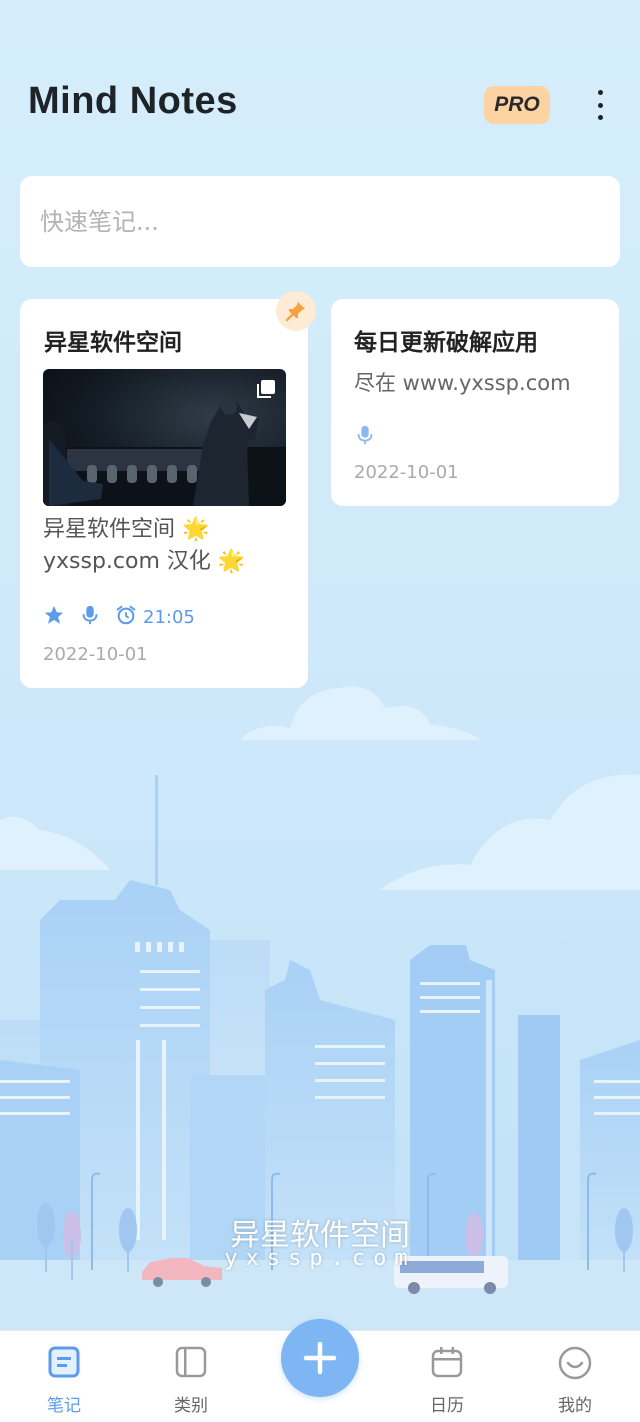 The width and height of the screenshot is (640, 1422). Describe the element at coordinates (168, 546) in the screenshot. I see `note-body: 异星软件空间 🌟 yxssp.com 汉化 🌟` at that location.